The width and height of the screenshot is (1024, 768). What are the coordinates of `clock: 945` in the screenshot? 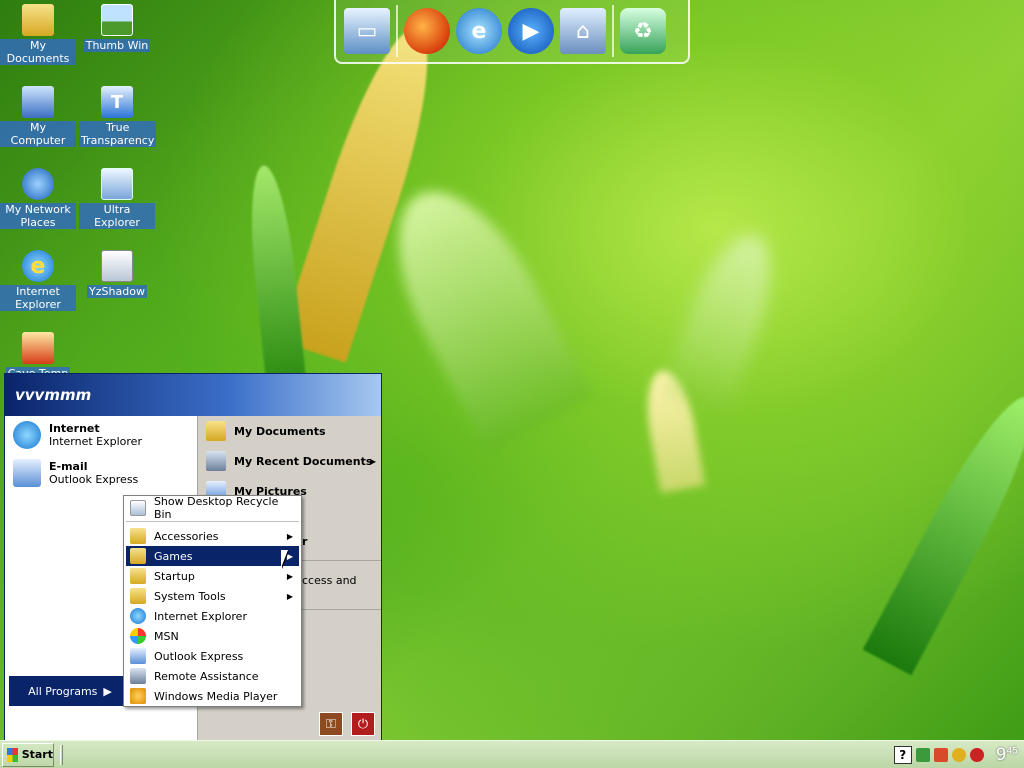 It's located at (1007, 755).